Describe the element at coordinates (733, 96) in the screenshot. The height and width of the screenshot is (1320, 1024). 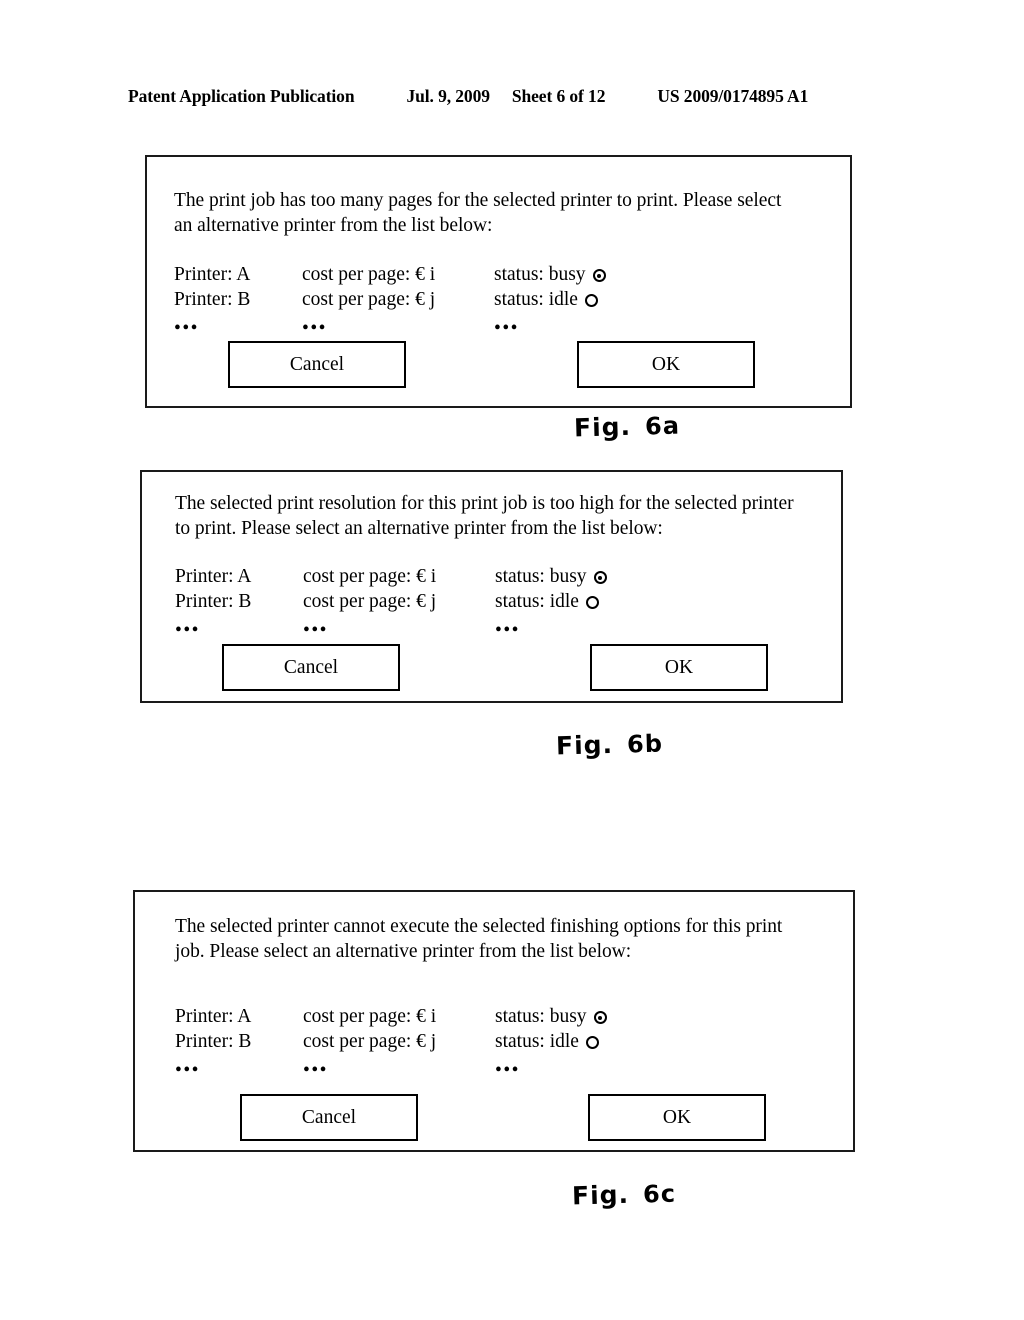
I see `patent-number: US 2009/0174895 A1` at that location.